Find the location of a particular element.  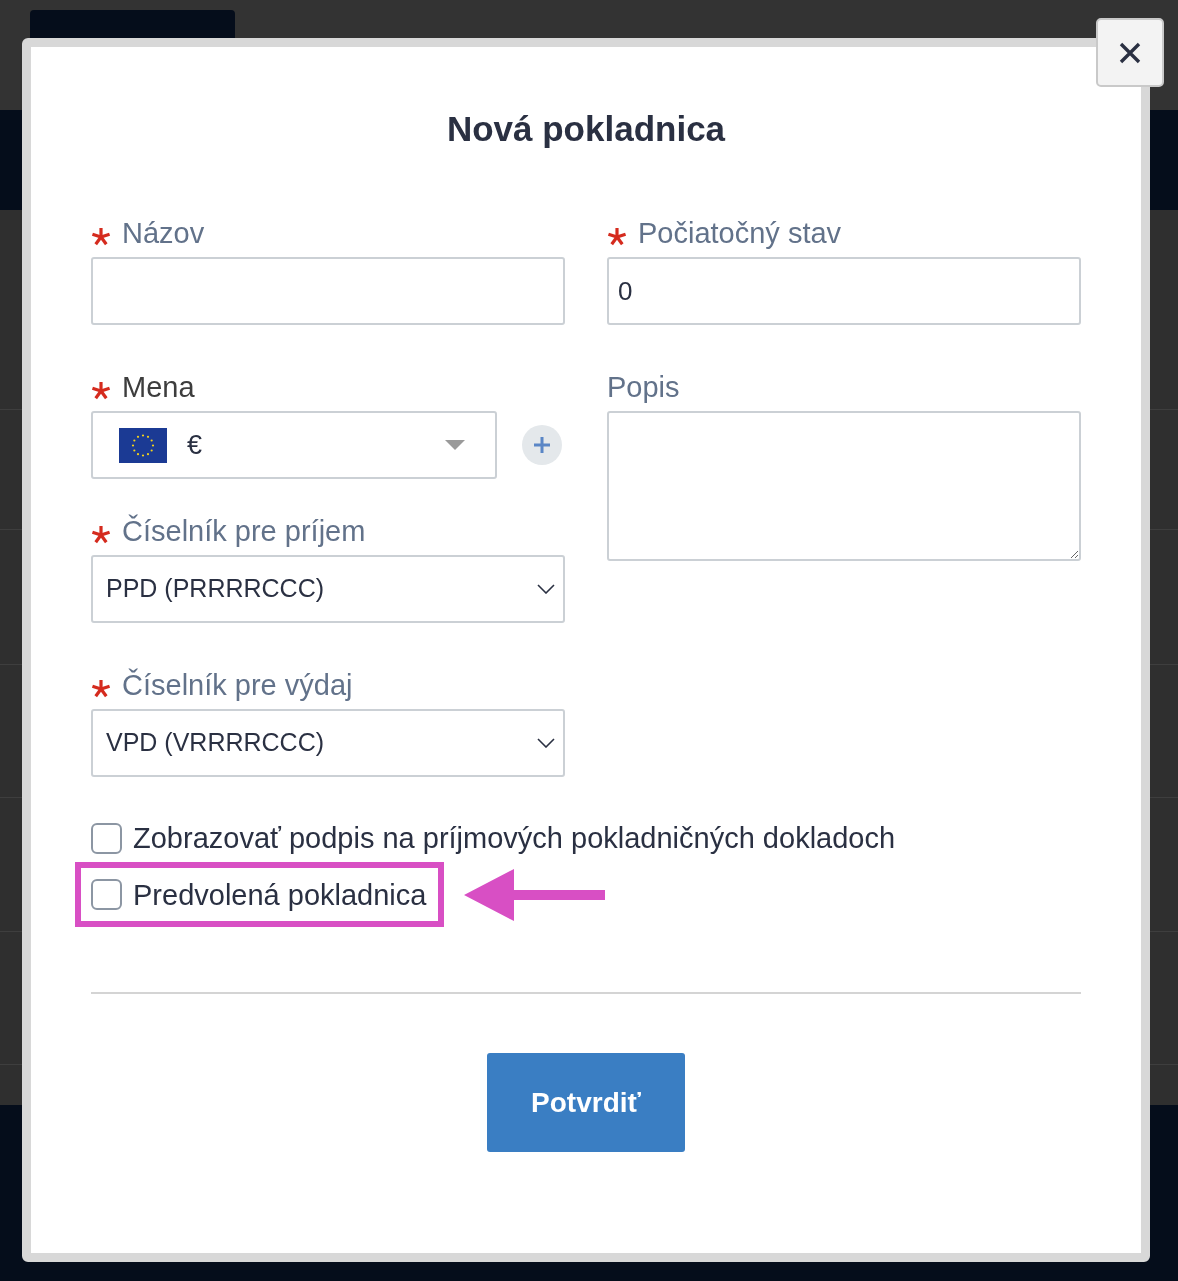

field-label: Popis is located at coordinates (643, 387).